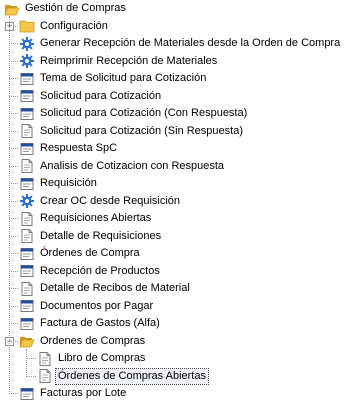  I want to click on tree-item-recepcion-de-productos: Recepción de Productos, so click(90, 271).